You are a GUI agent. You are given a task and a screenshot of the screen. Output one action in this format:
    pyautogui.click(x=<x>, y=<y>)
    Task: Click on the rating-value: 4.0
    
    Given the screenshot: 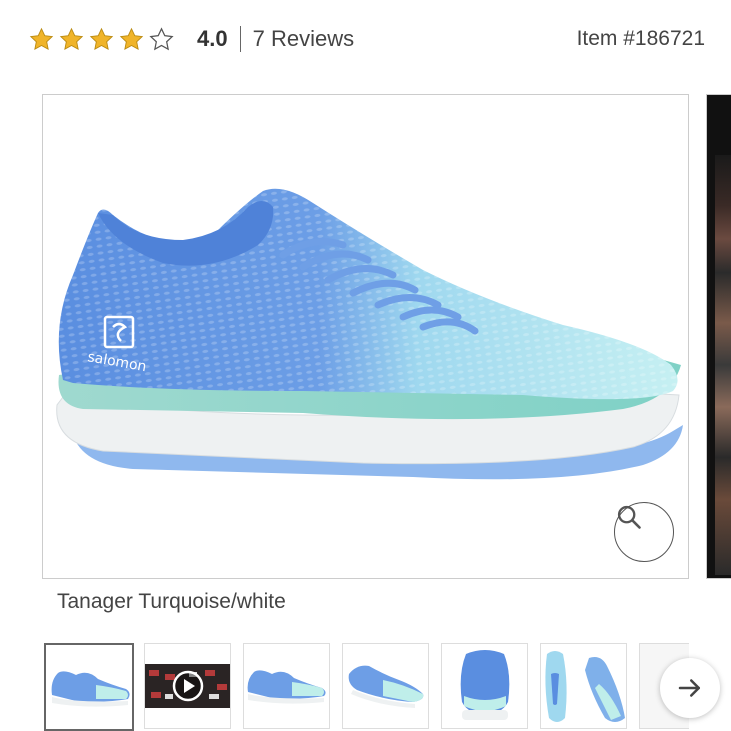 What is the action you would take?
    pyautogui.click(x=212, y=38)
    